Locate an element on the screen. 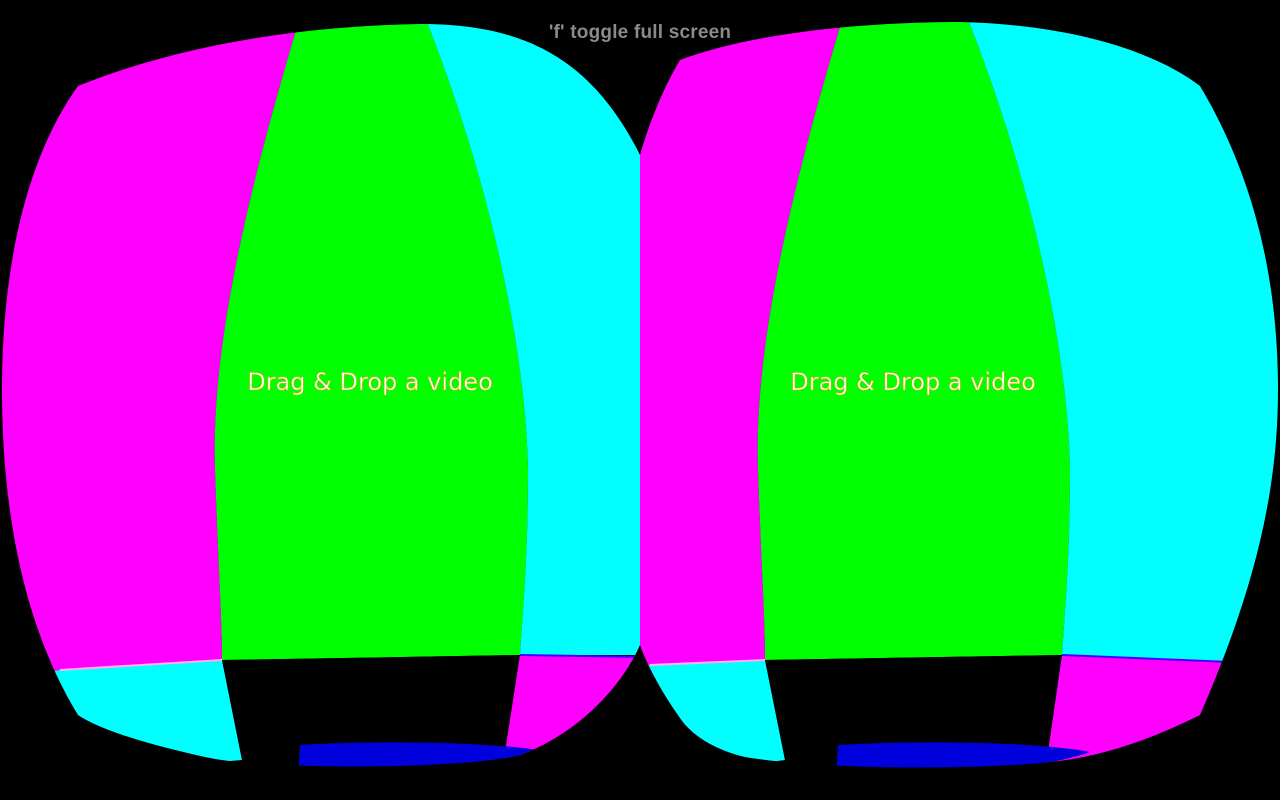 This screenshot has width=1280, height=800. fullscreen-hint: 'f' toggle full screen is located at coordinates (640, 32).